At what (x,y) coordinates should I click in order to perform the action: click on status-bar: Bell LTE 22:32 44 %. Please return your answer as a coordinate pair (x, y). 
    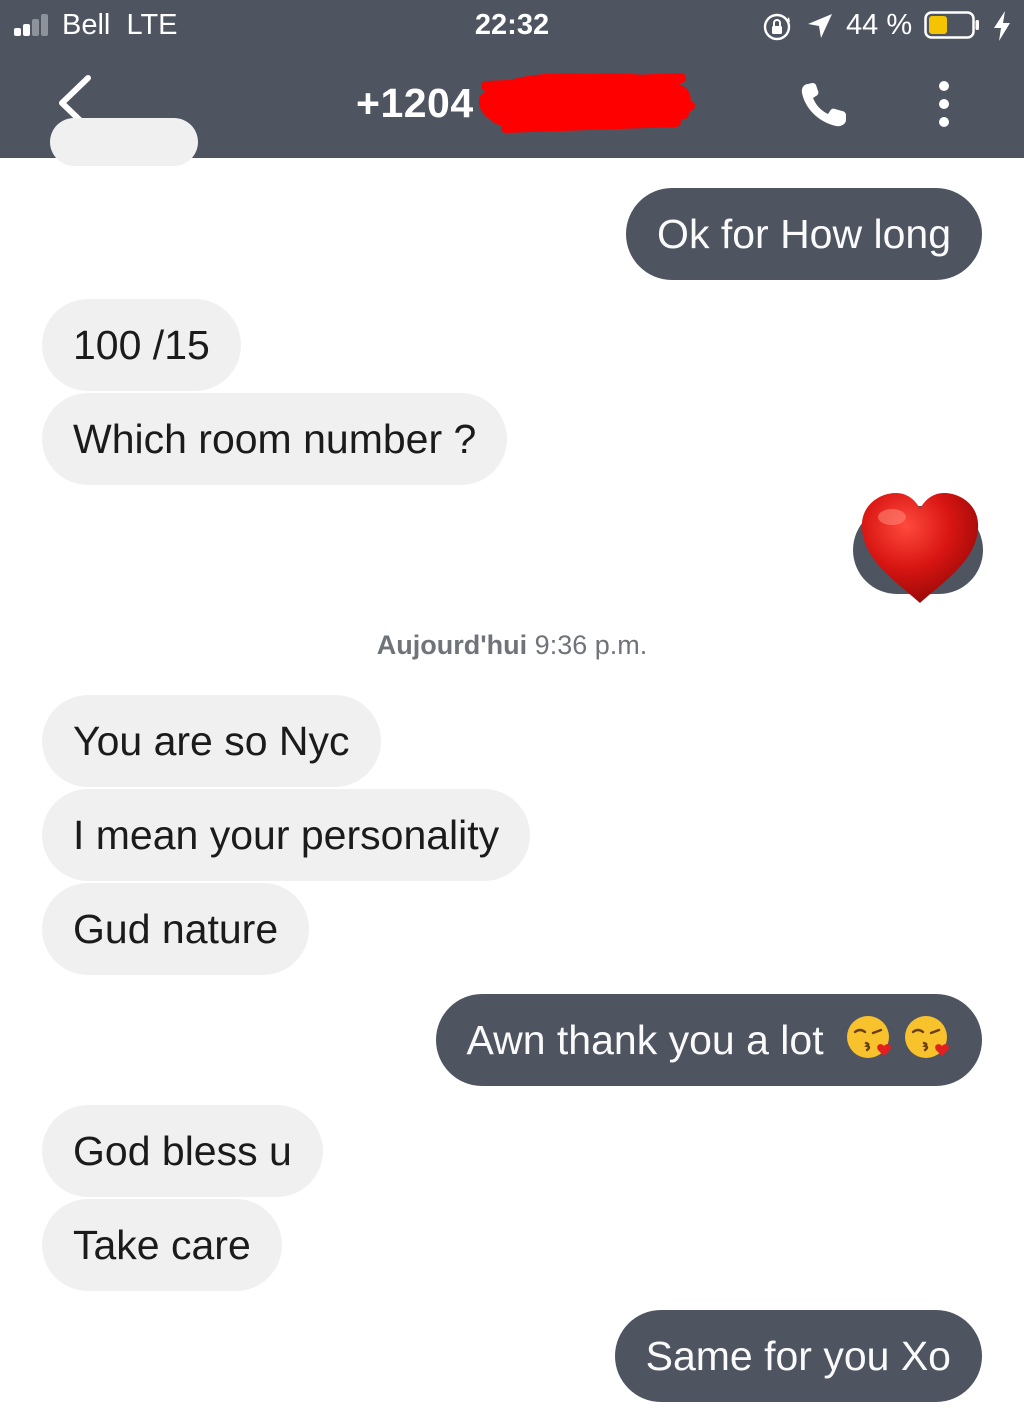
    Looking at the image, I should click on (512, 26).